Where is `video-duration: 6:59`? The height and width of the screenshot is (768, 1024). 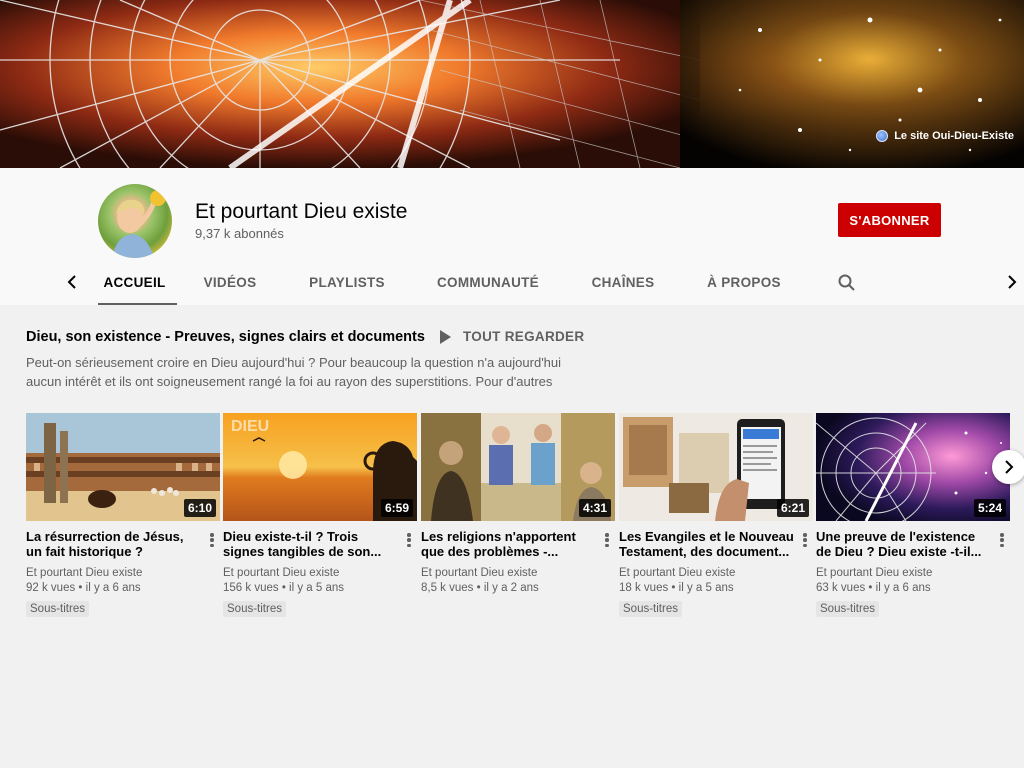
video-duration: 6:59 is located at coordinates (396, 508).